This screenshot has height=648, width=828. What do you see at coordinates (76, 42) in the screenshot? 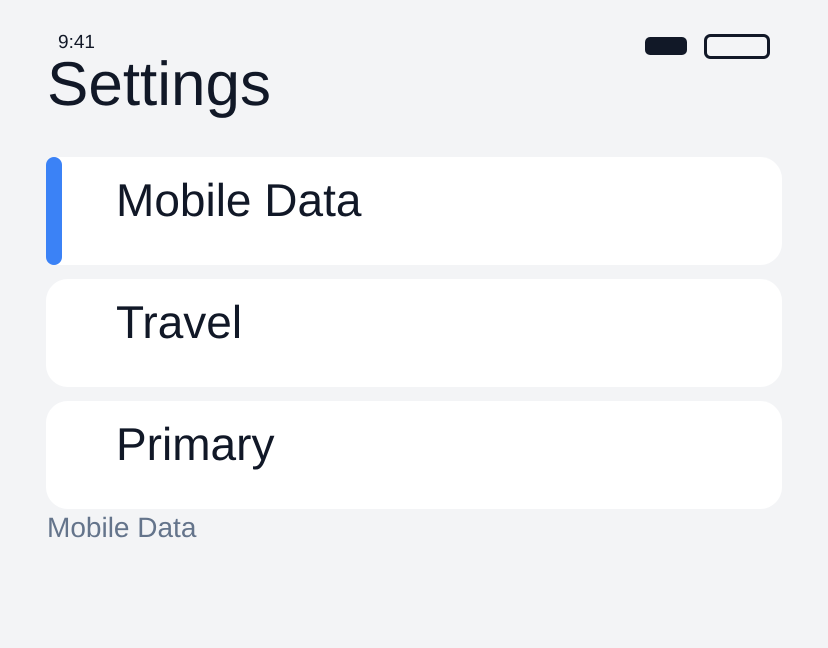
I see `status-time: 9:41` at bounding box center [76, 42].